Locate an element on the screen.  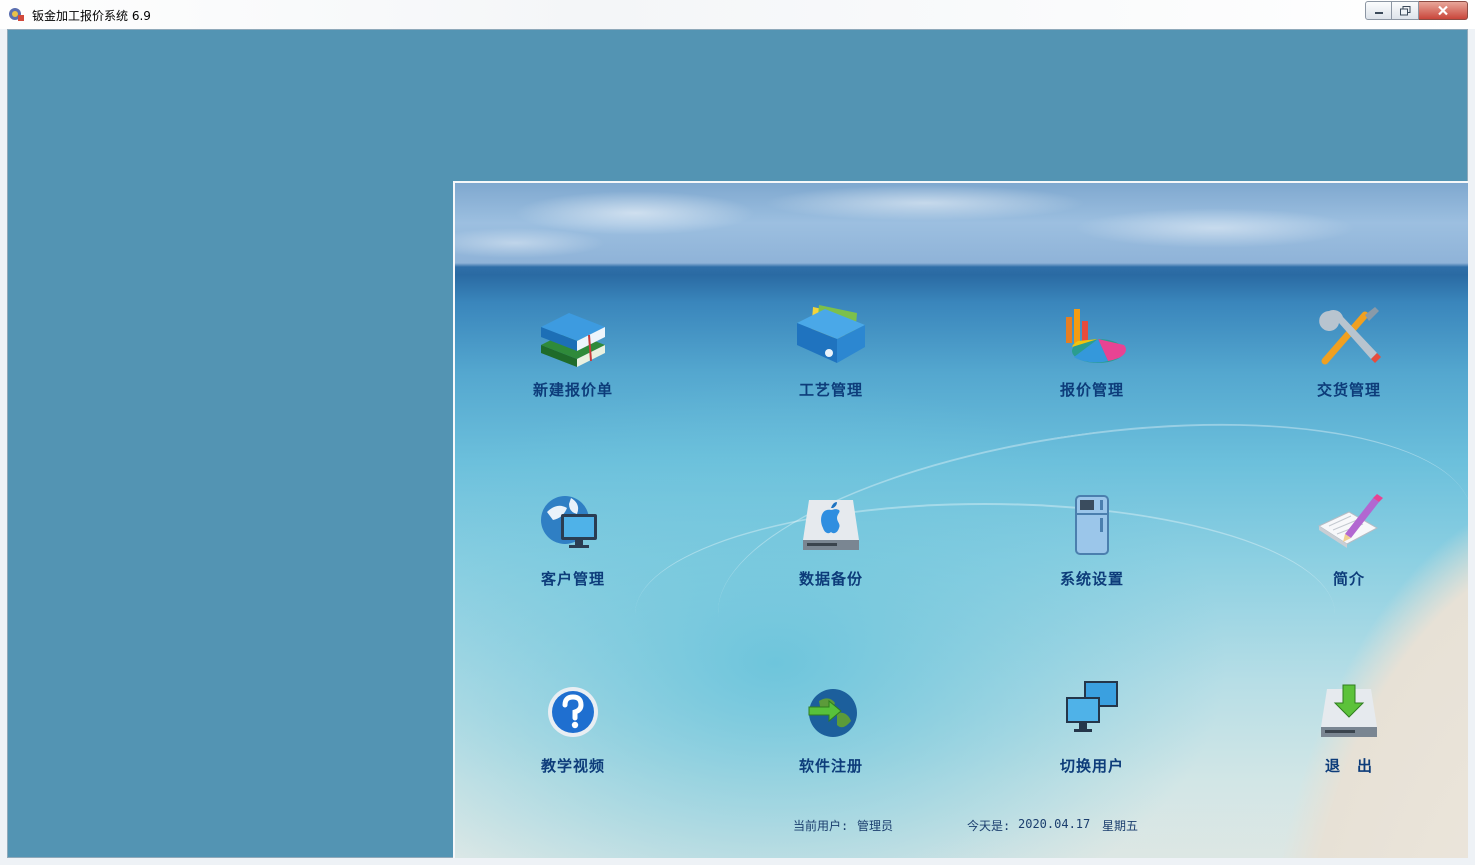
monitors-icon is located at coordinates (1092, 706).